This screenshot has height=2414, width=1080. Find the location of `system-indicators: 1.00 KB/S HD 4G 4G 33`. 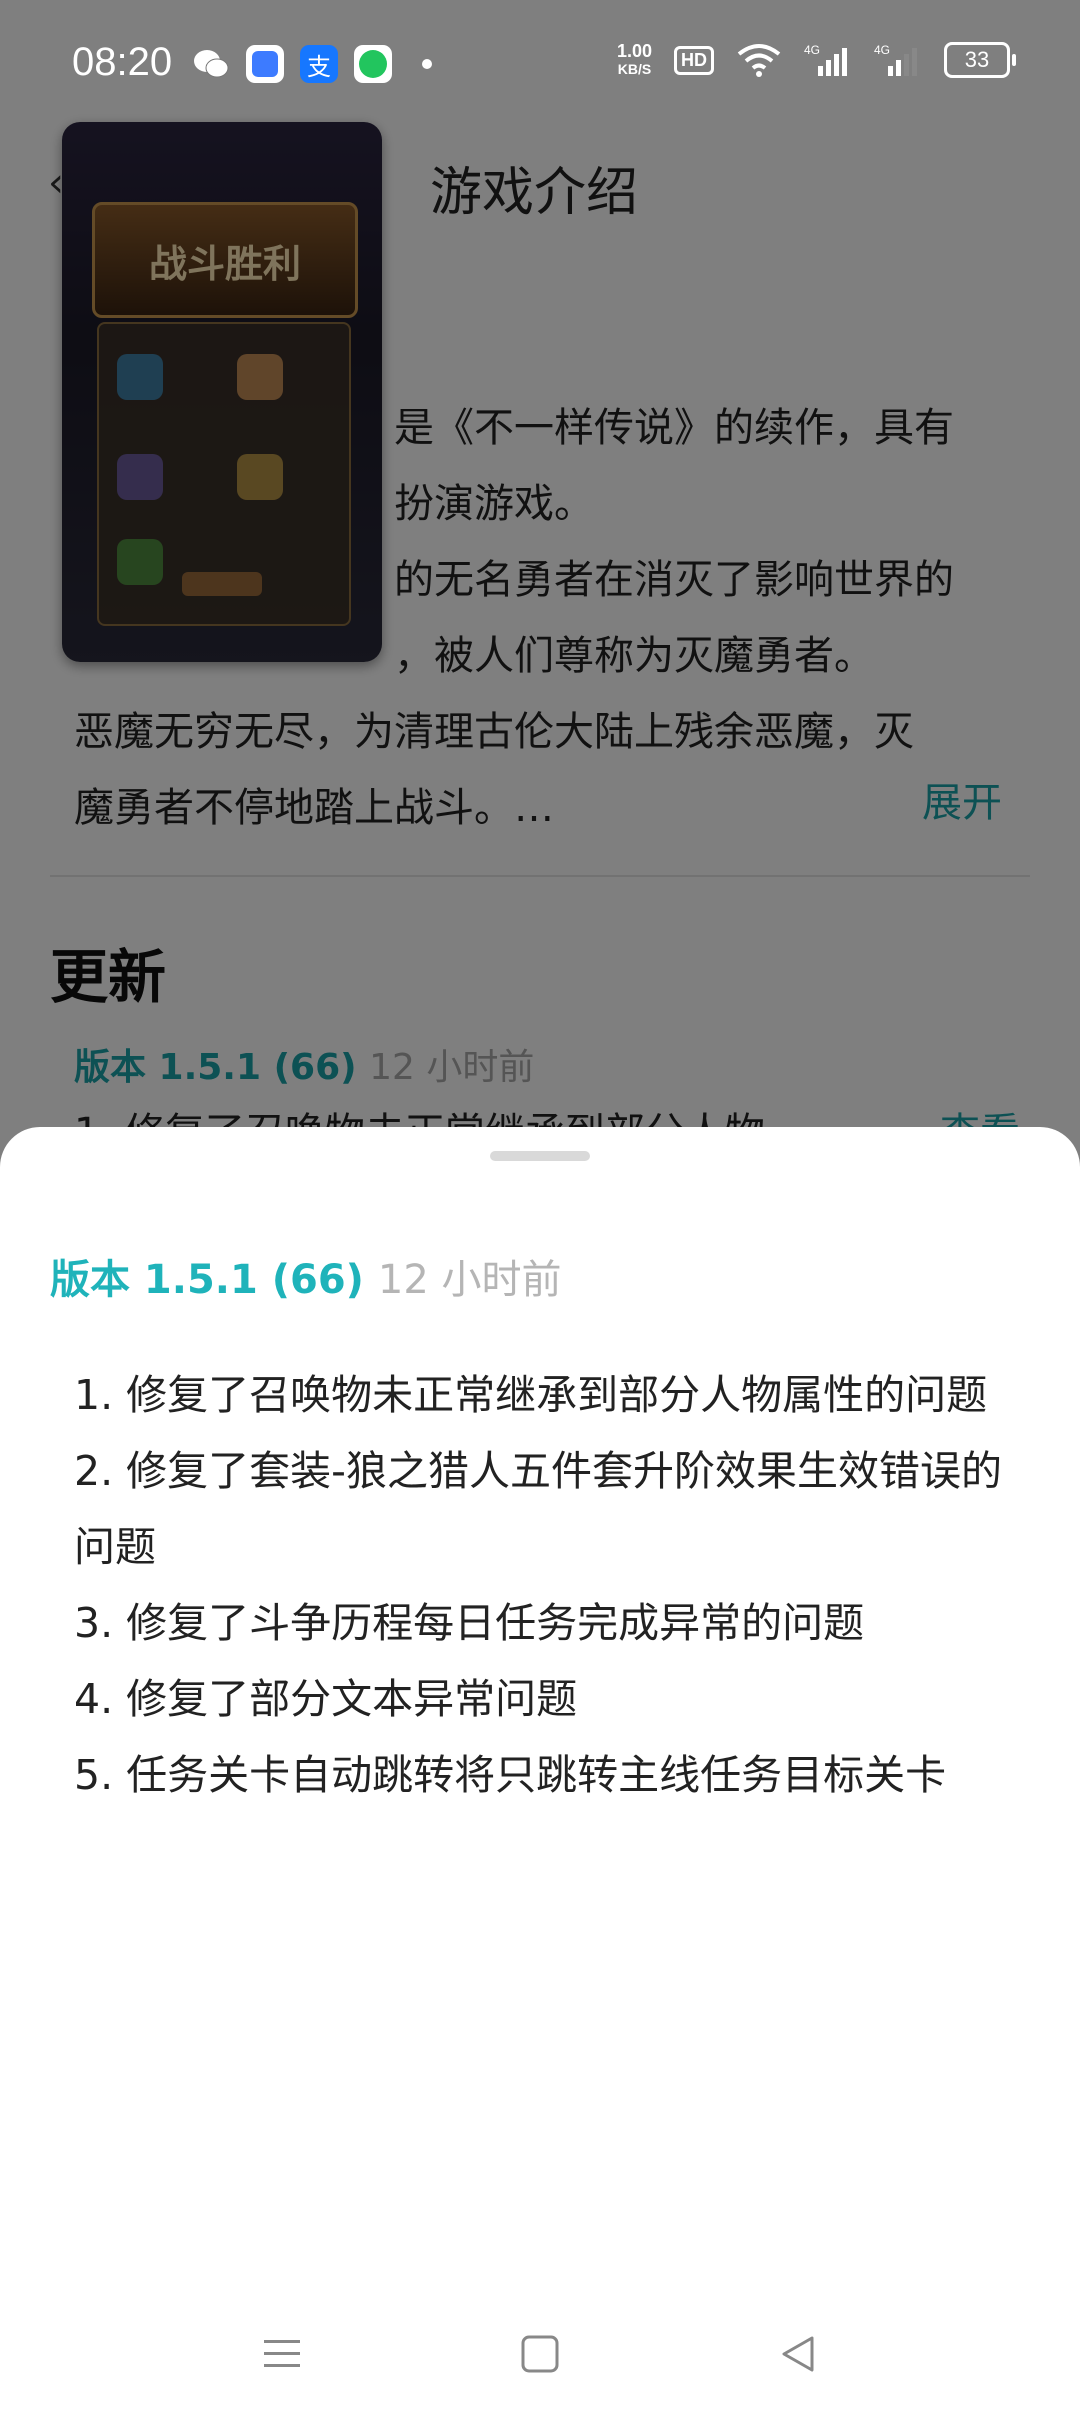

system-indicators: 1.00 KB/S HD 4G 4G 33 is located at coordinates (816, 60).